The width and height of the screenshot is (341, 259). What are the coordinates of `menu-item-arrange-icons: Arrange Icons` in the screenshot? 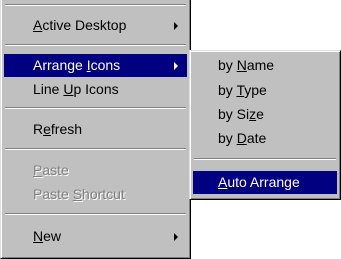 It's located at (95, 65).